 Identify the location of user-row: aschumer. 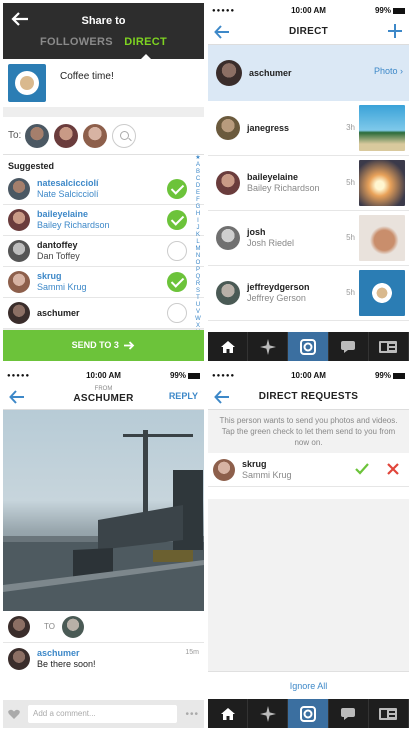
(103, 313).